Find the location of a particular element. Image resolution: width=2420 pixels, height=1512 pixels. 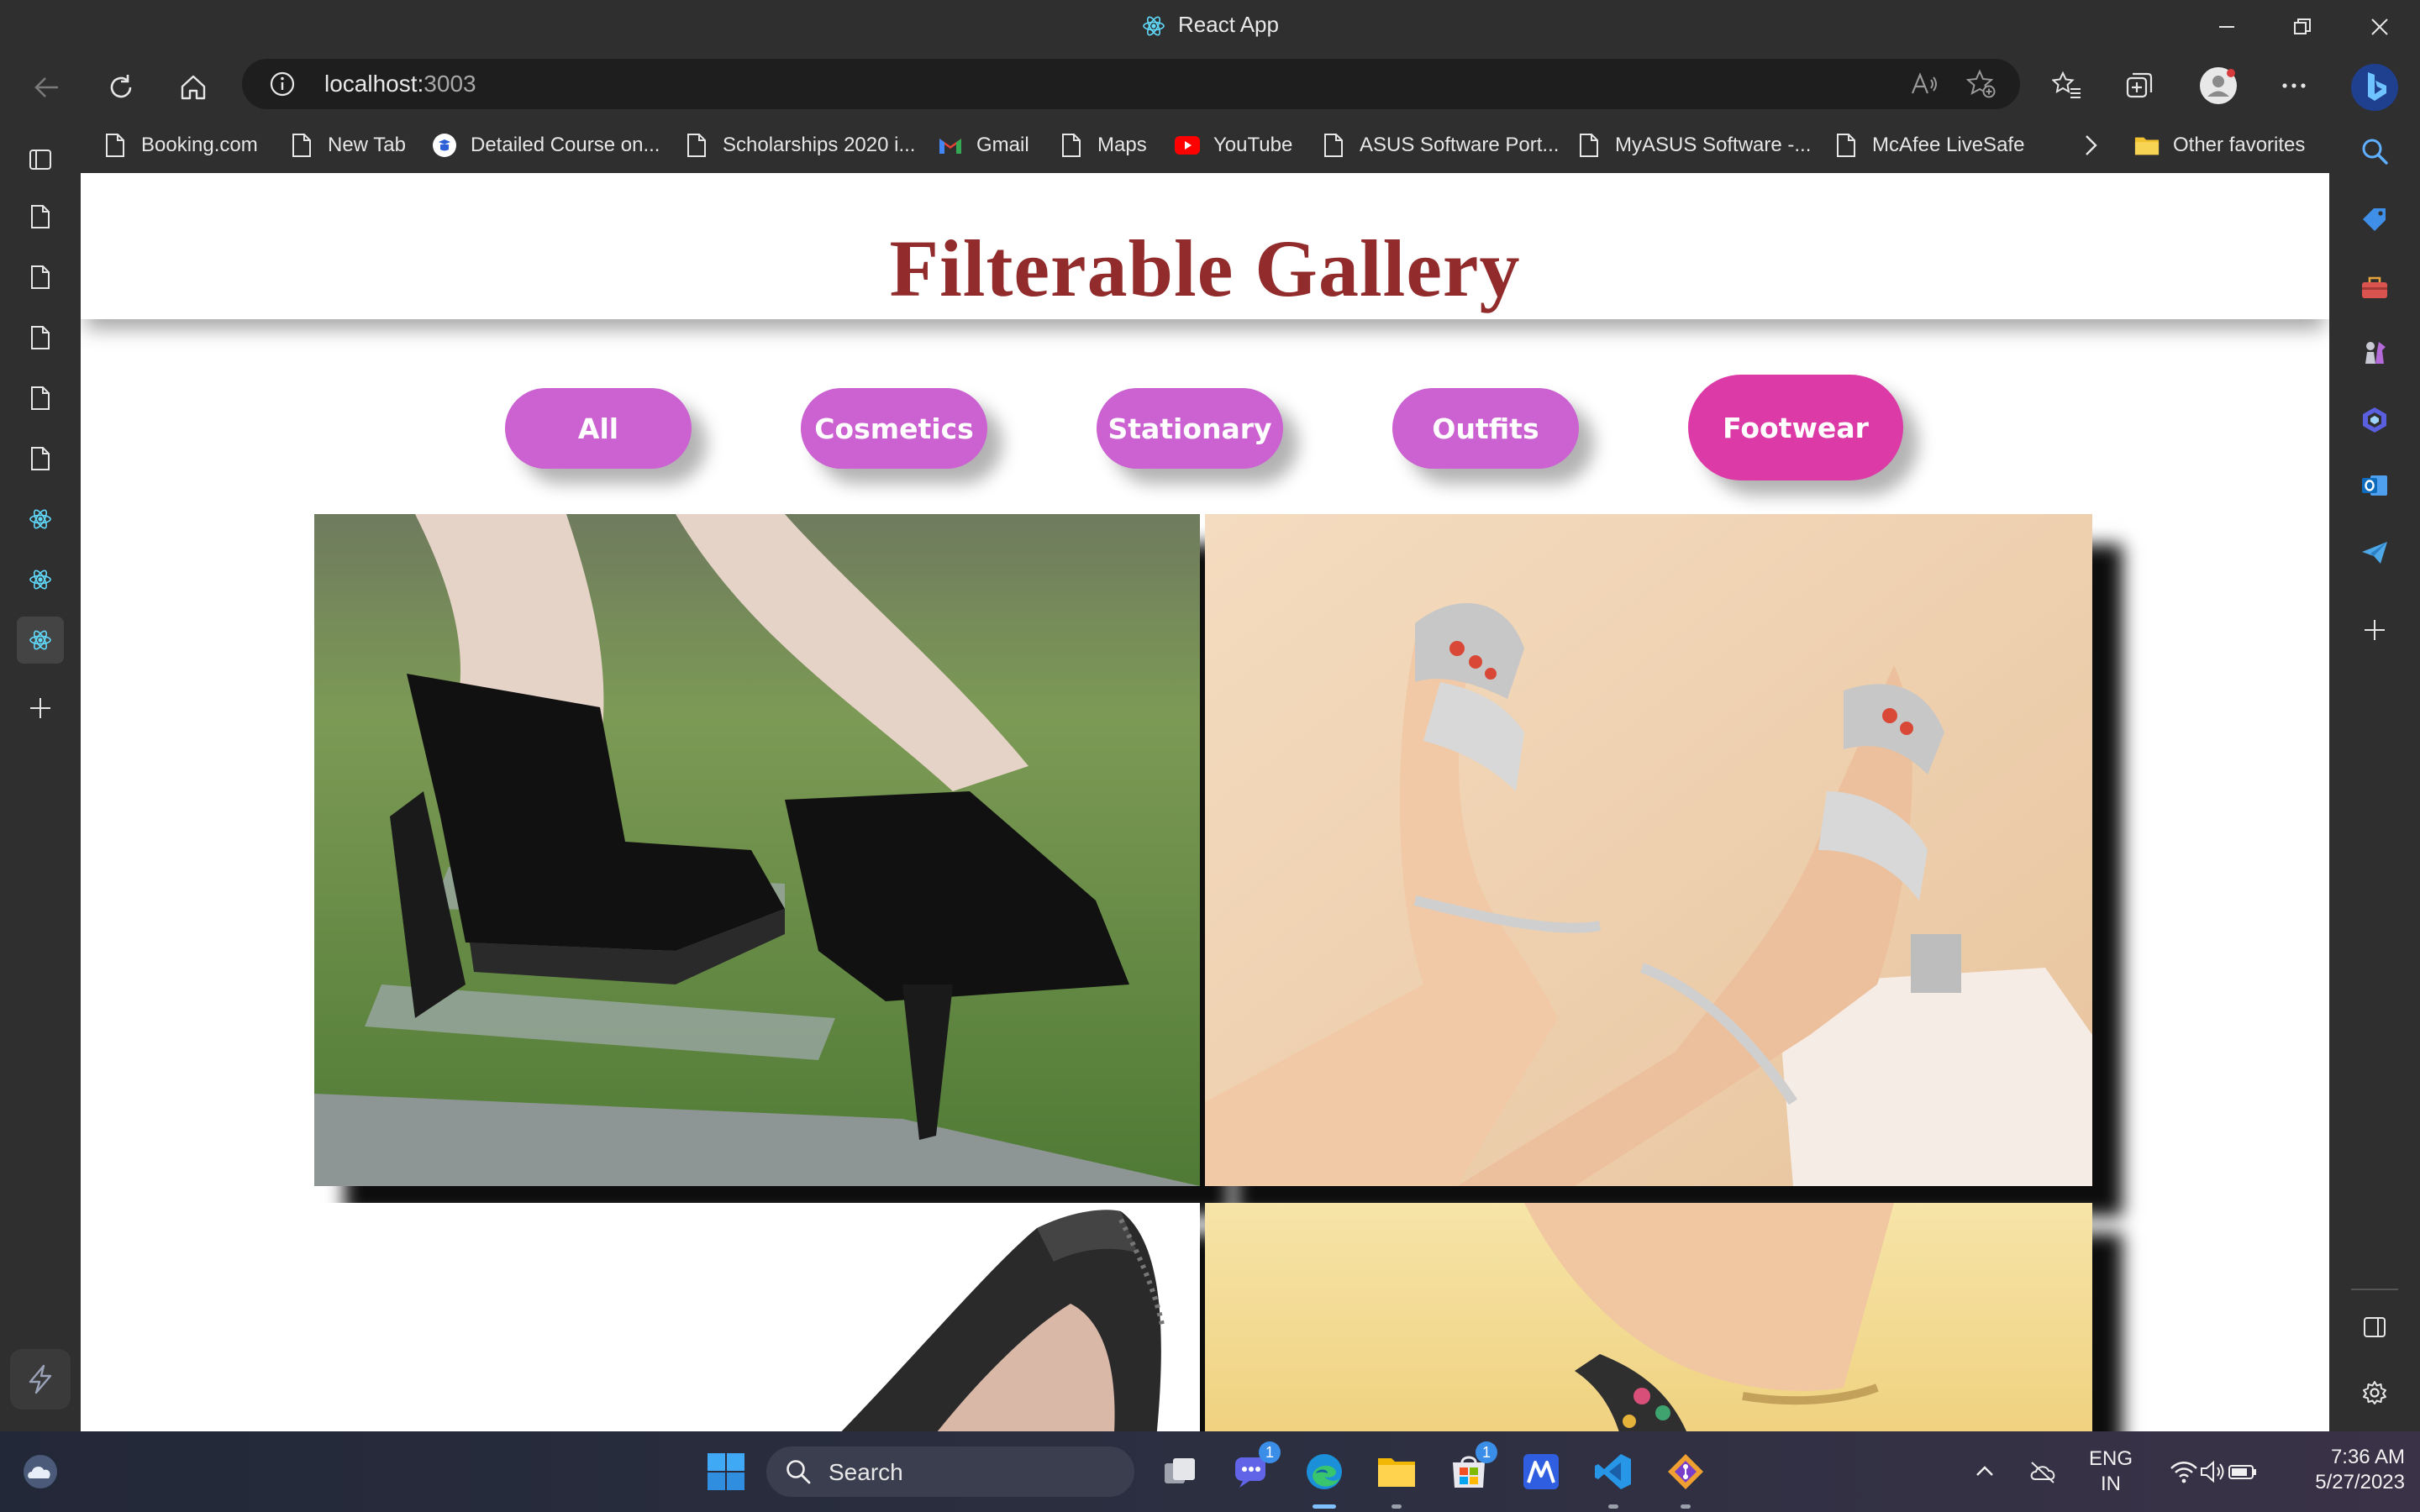

profile-button is located at coordinates (2218, 86).